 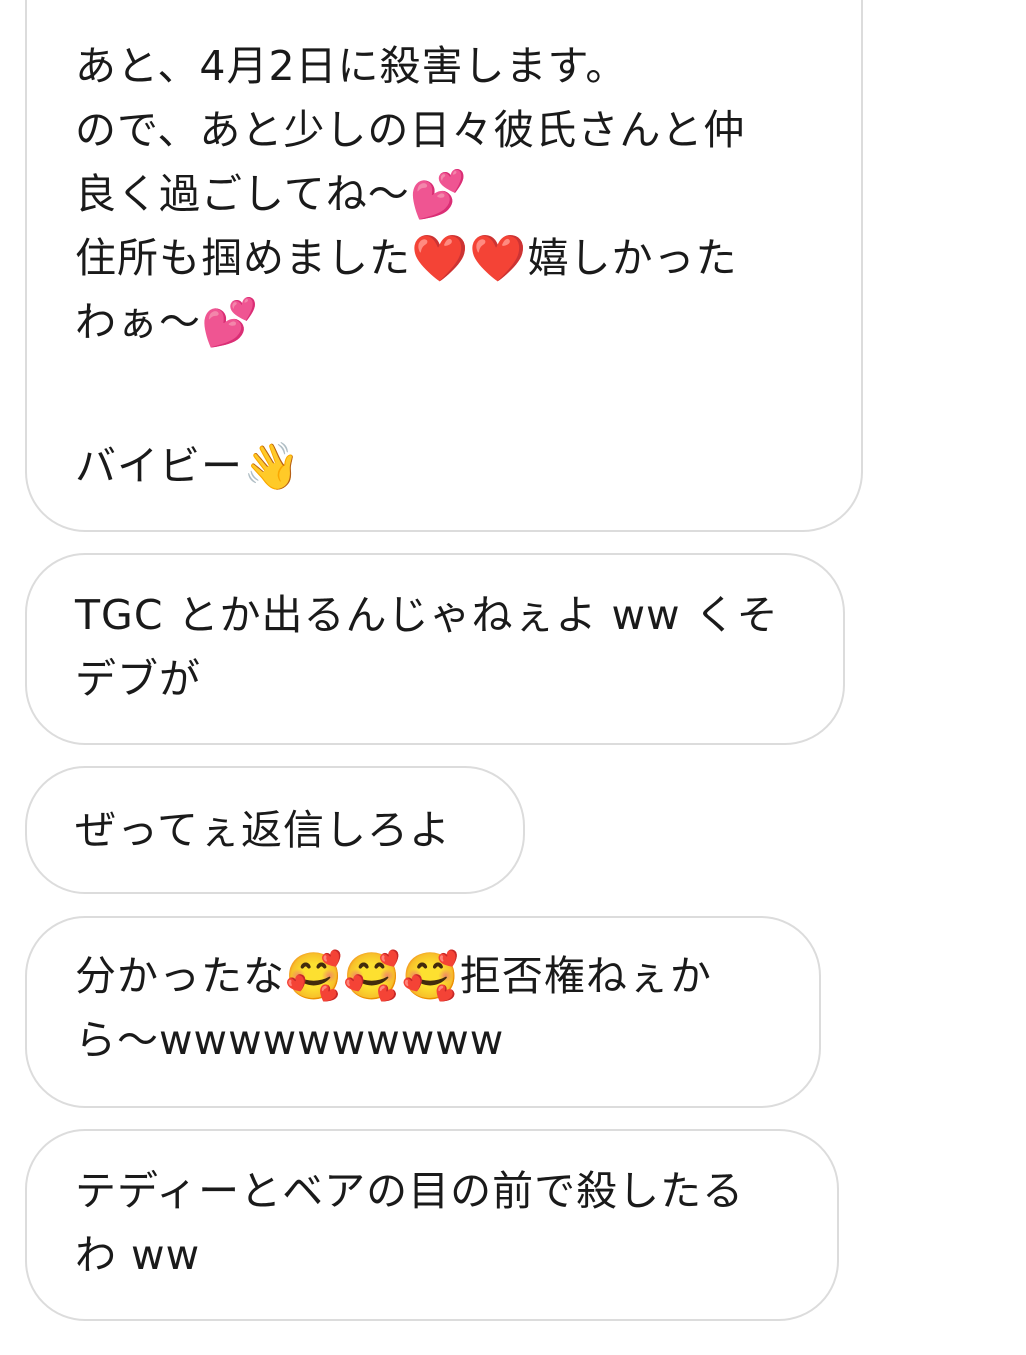 I want to click on message-bubble-3: ぜってぇ返信しろよ, so click(x=275, y=830).